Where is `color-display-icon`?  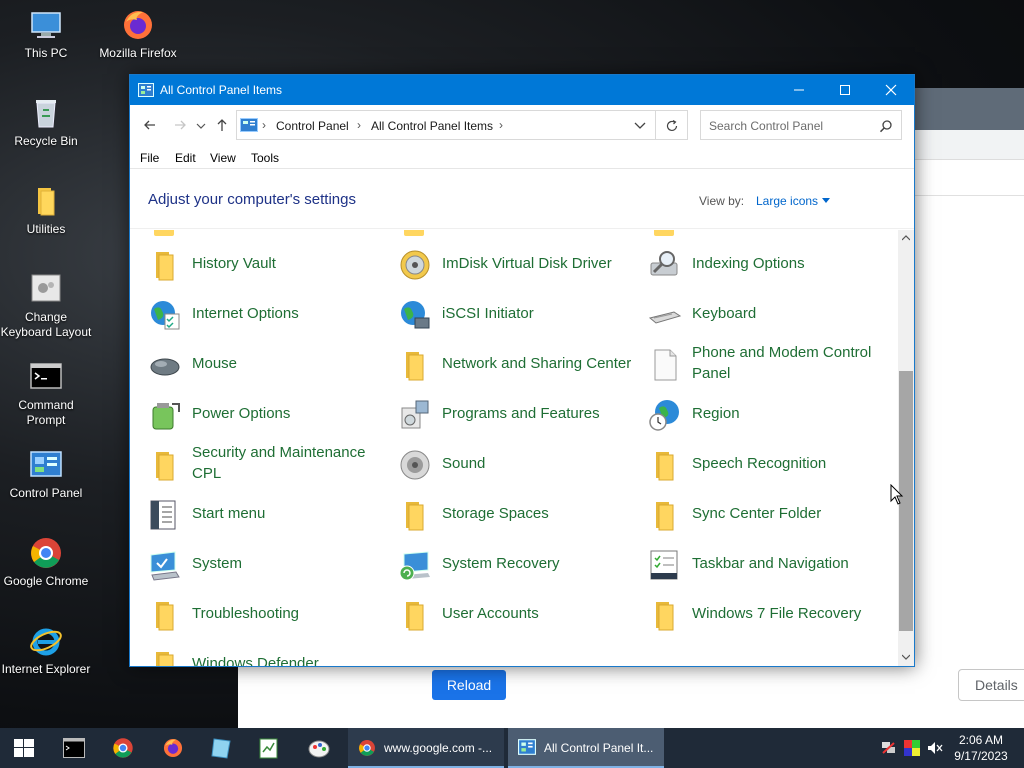 color-display-icon is located at coordinates (912, 748).